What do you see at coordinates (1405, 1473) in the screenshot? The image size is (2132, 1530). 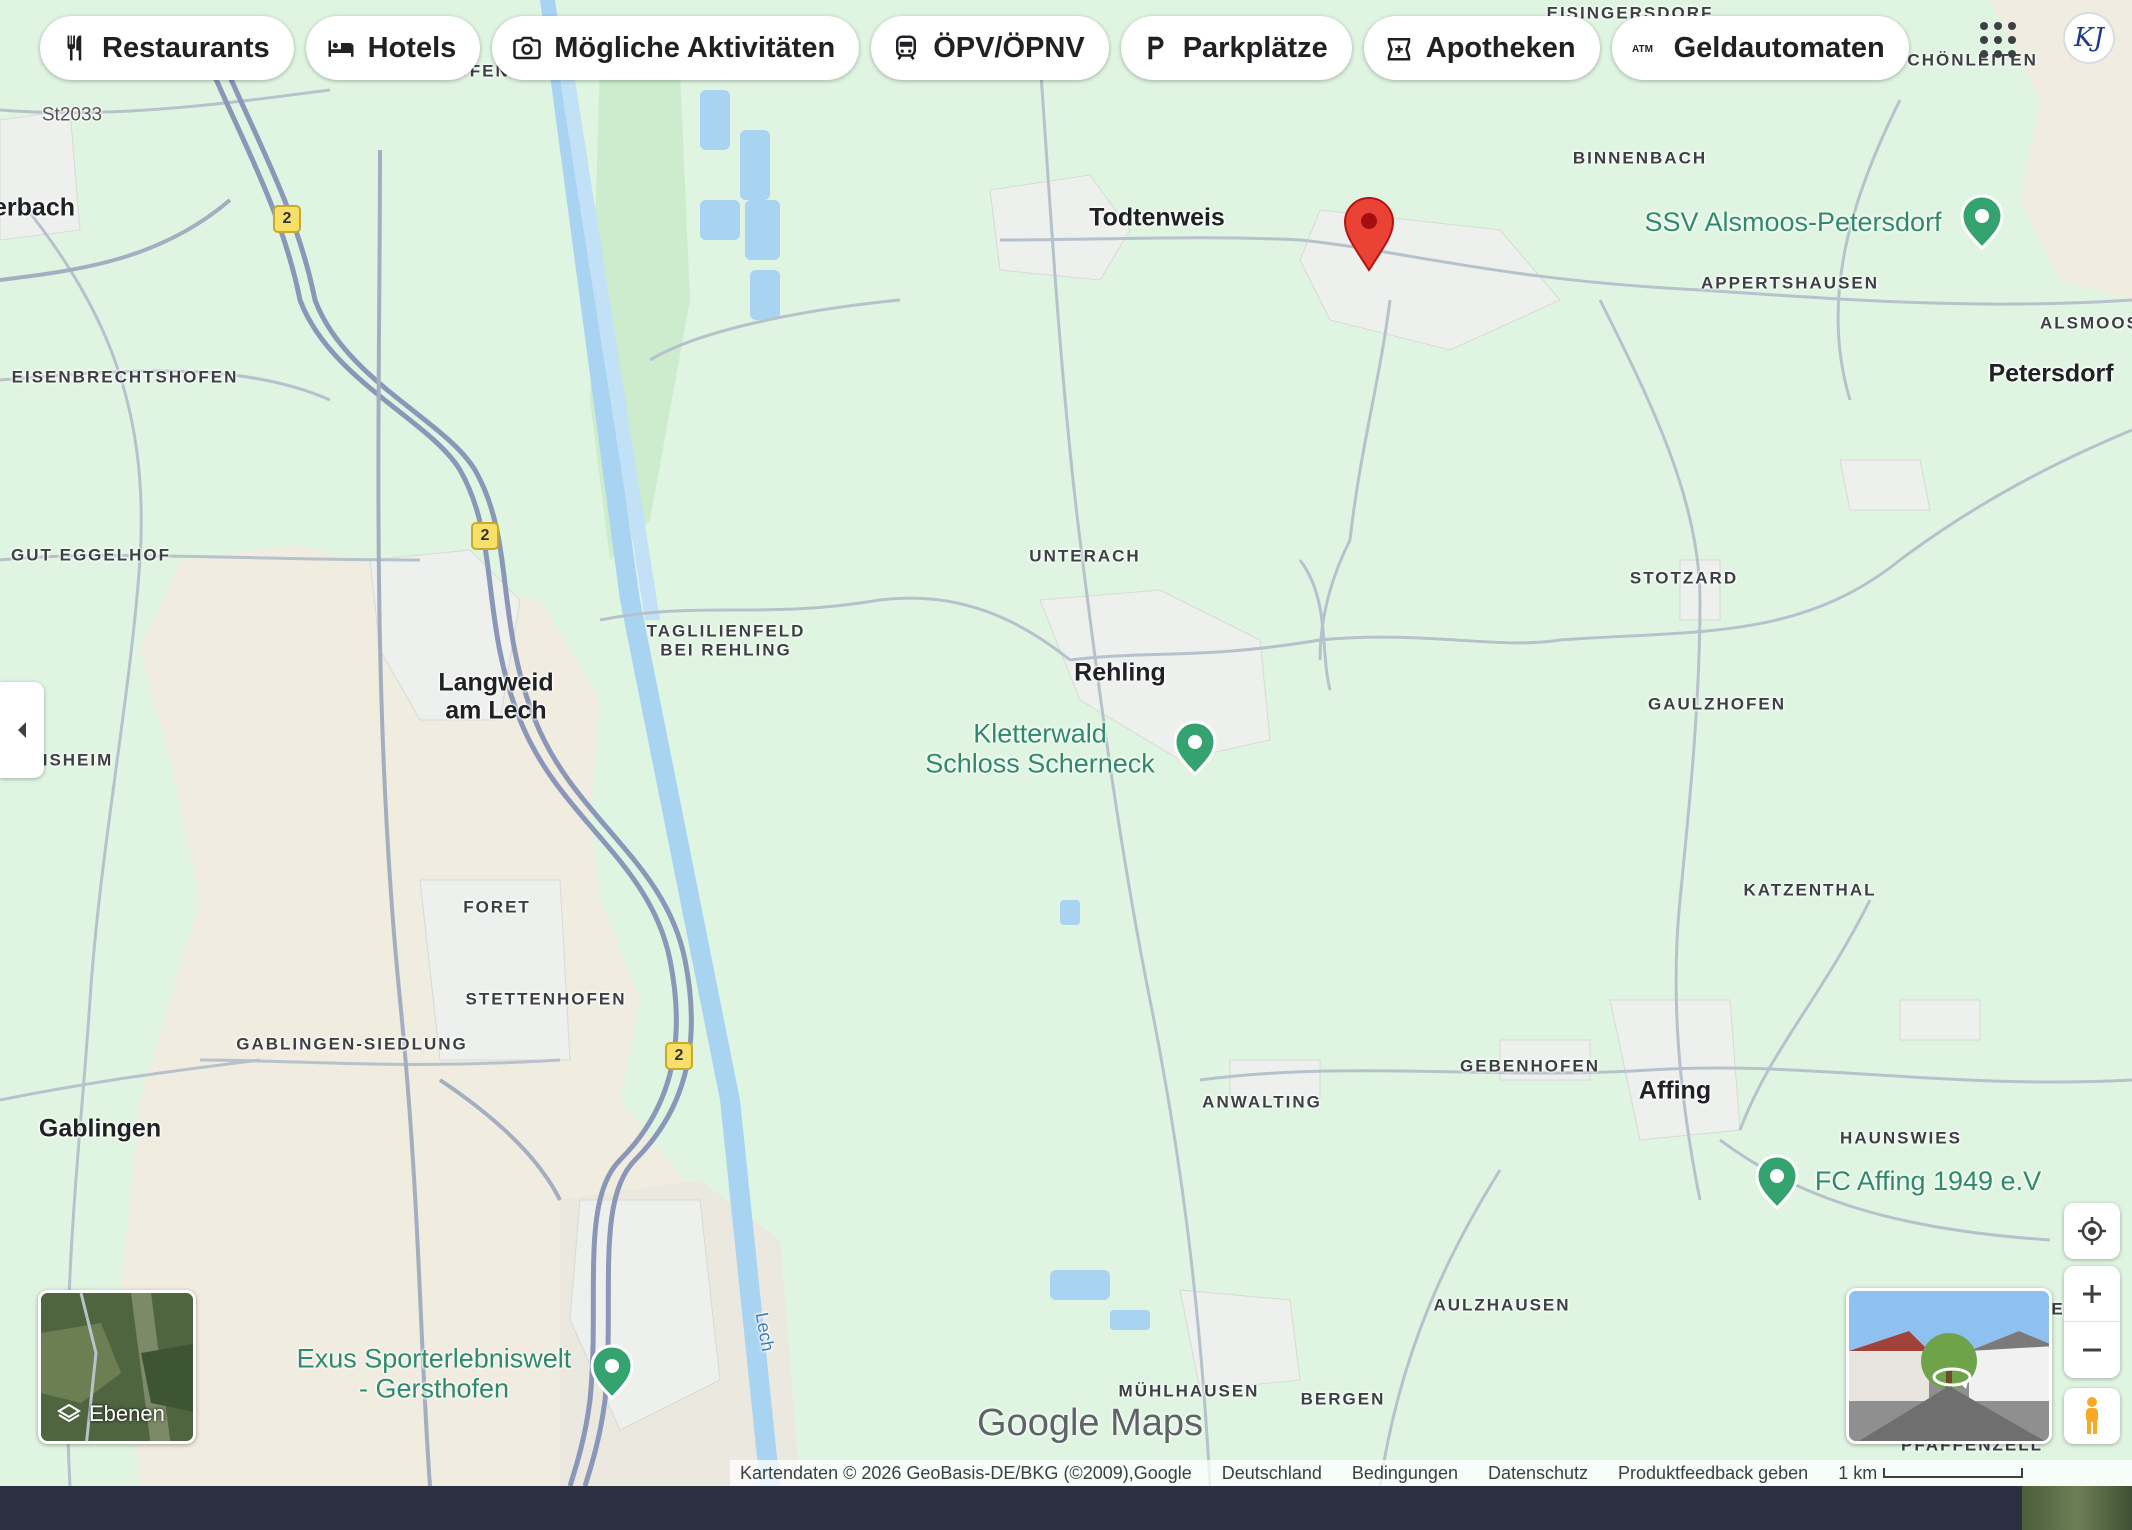 I see `terms-link: Bedingungen` at bounding box center [1405, 1473].